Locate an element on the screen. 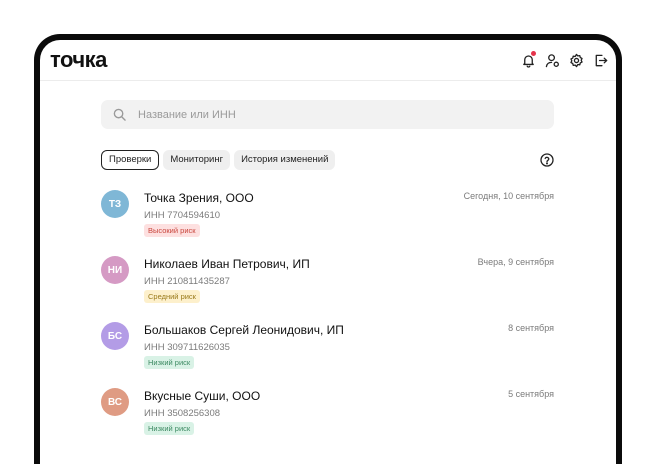  risk-badge: Средний риск is located at coordinates (172, 296).